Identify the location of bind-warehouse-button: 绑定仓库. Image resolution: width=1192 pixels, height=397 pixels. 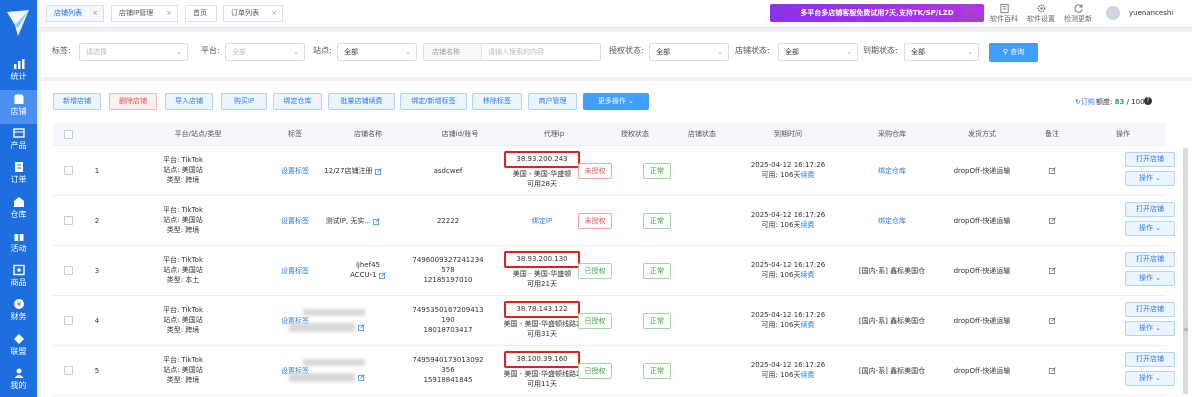
(297, 101).